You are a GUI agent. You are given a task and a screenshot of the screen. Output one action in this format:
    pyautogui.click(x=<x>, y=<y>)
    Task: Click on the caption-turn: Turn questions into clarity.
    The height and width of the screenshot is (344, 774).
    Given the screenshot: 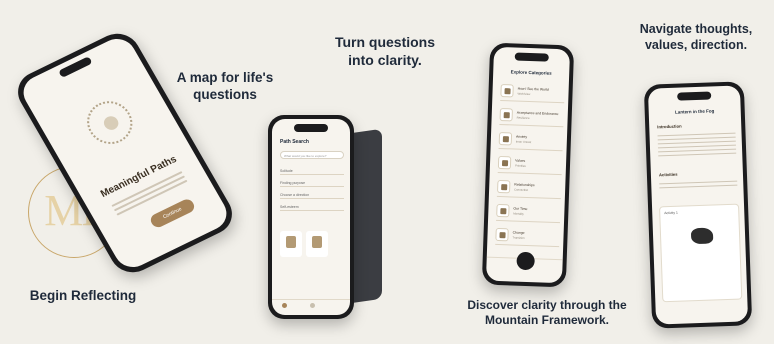 What is the action you would take?
    pyautogui.click(x=385, y=51)
    